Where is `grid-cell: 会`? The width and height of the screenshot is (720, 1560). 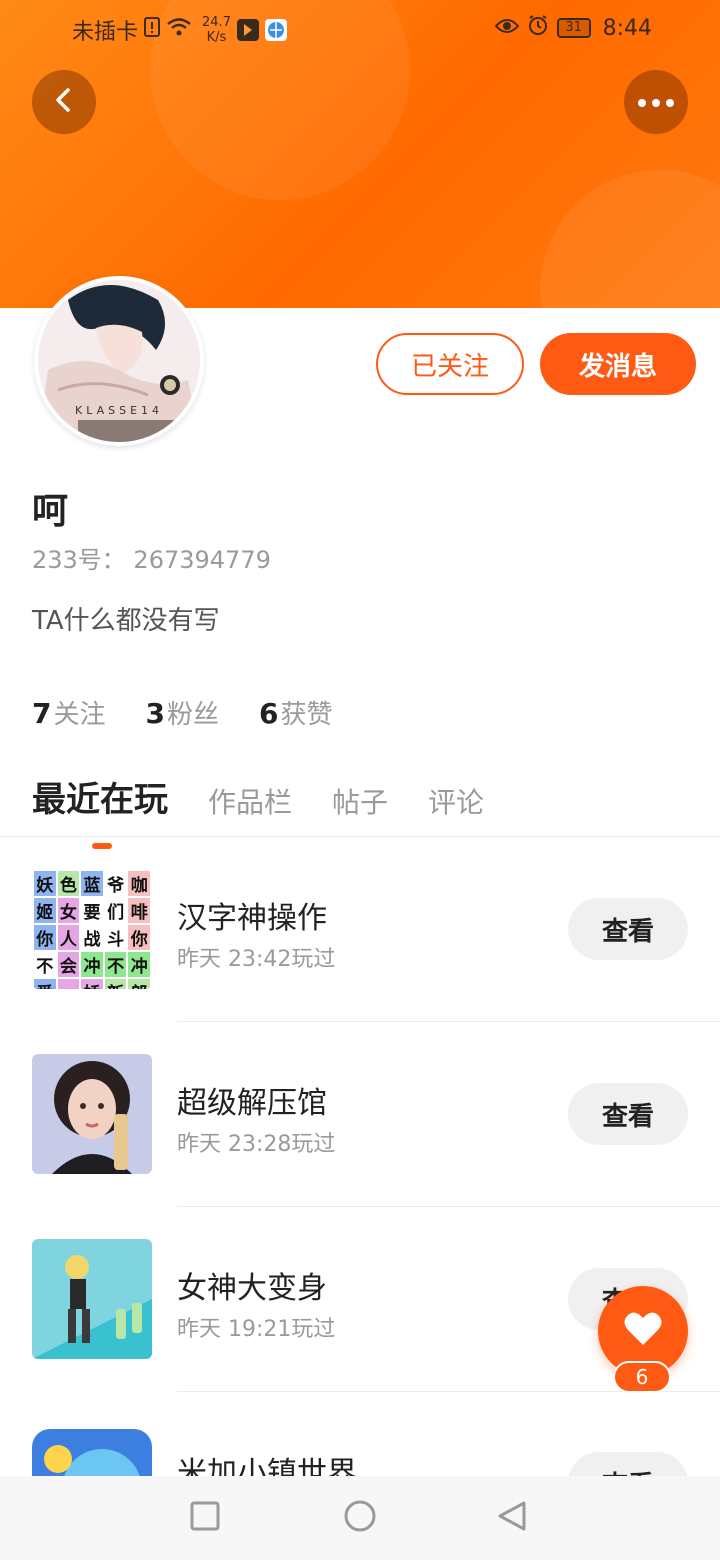 grid-cell: 会 is located at coordinates (68, 964).